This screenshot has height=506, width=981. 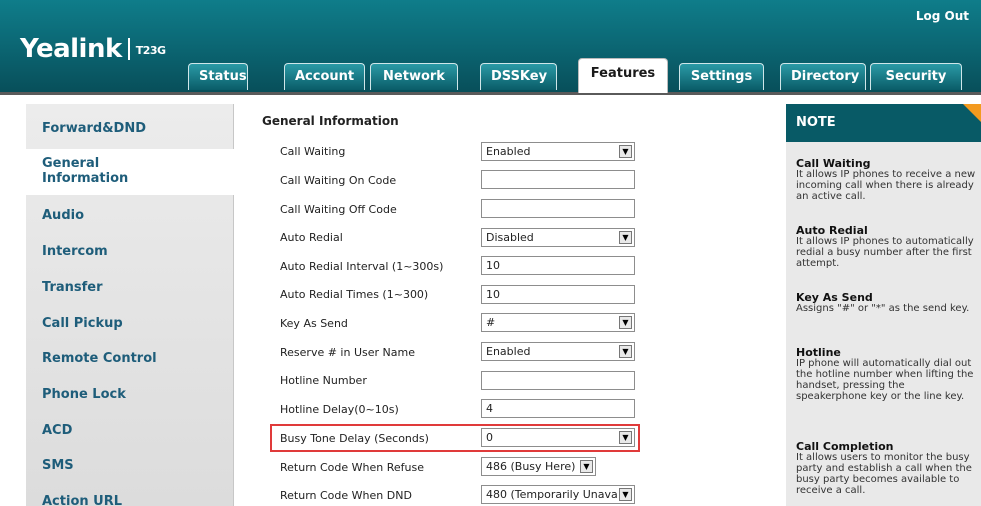 I want to click on call-waiting-on-code-input, so click(x=558, y=179).